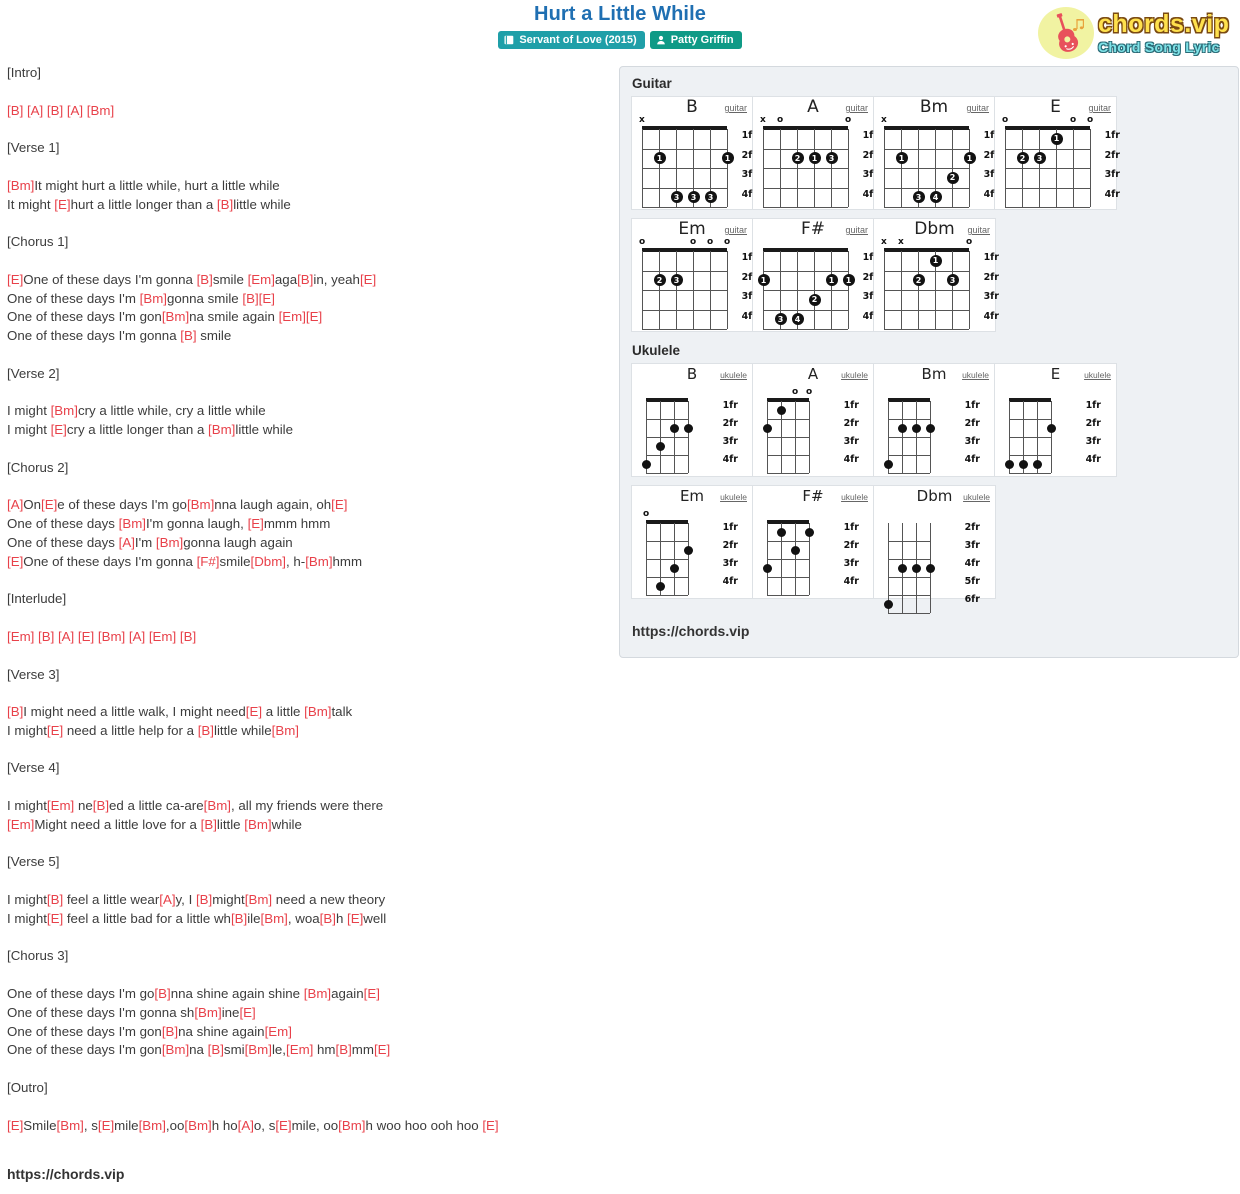 This screenshot has width=1240, height=1194. I want to click on panel-footer-link: https://chords.vip, so click(690, 631).